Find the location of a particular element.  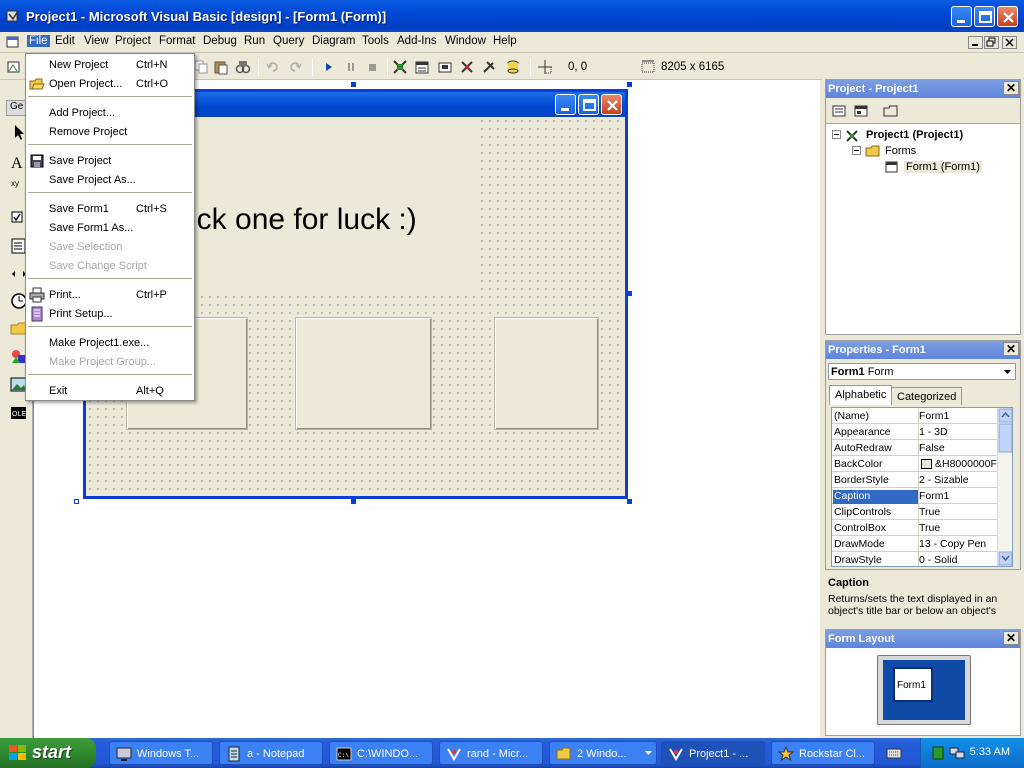

menu-file: File is located at coordinates (38, 41).